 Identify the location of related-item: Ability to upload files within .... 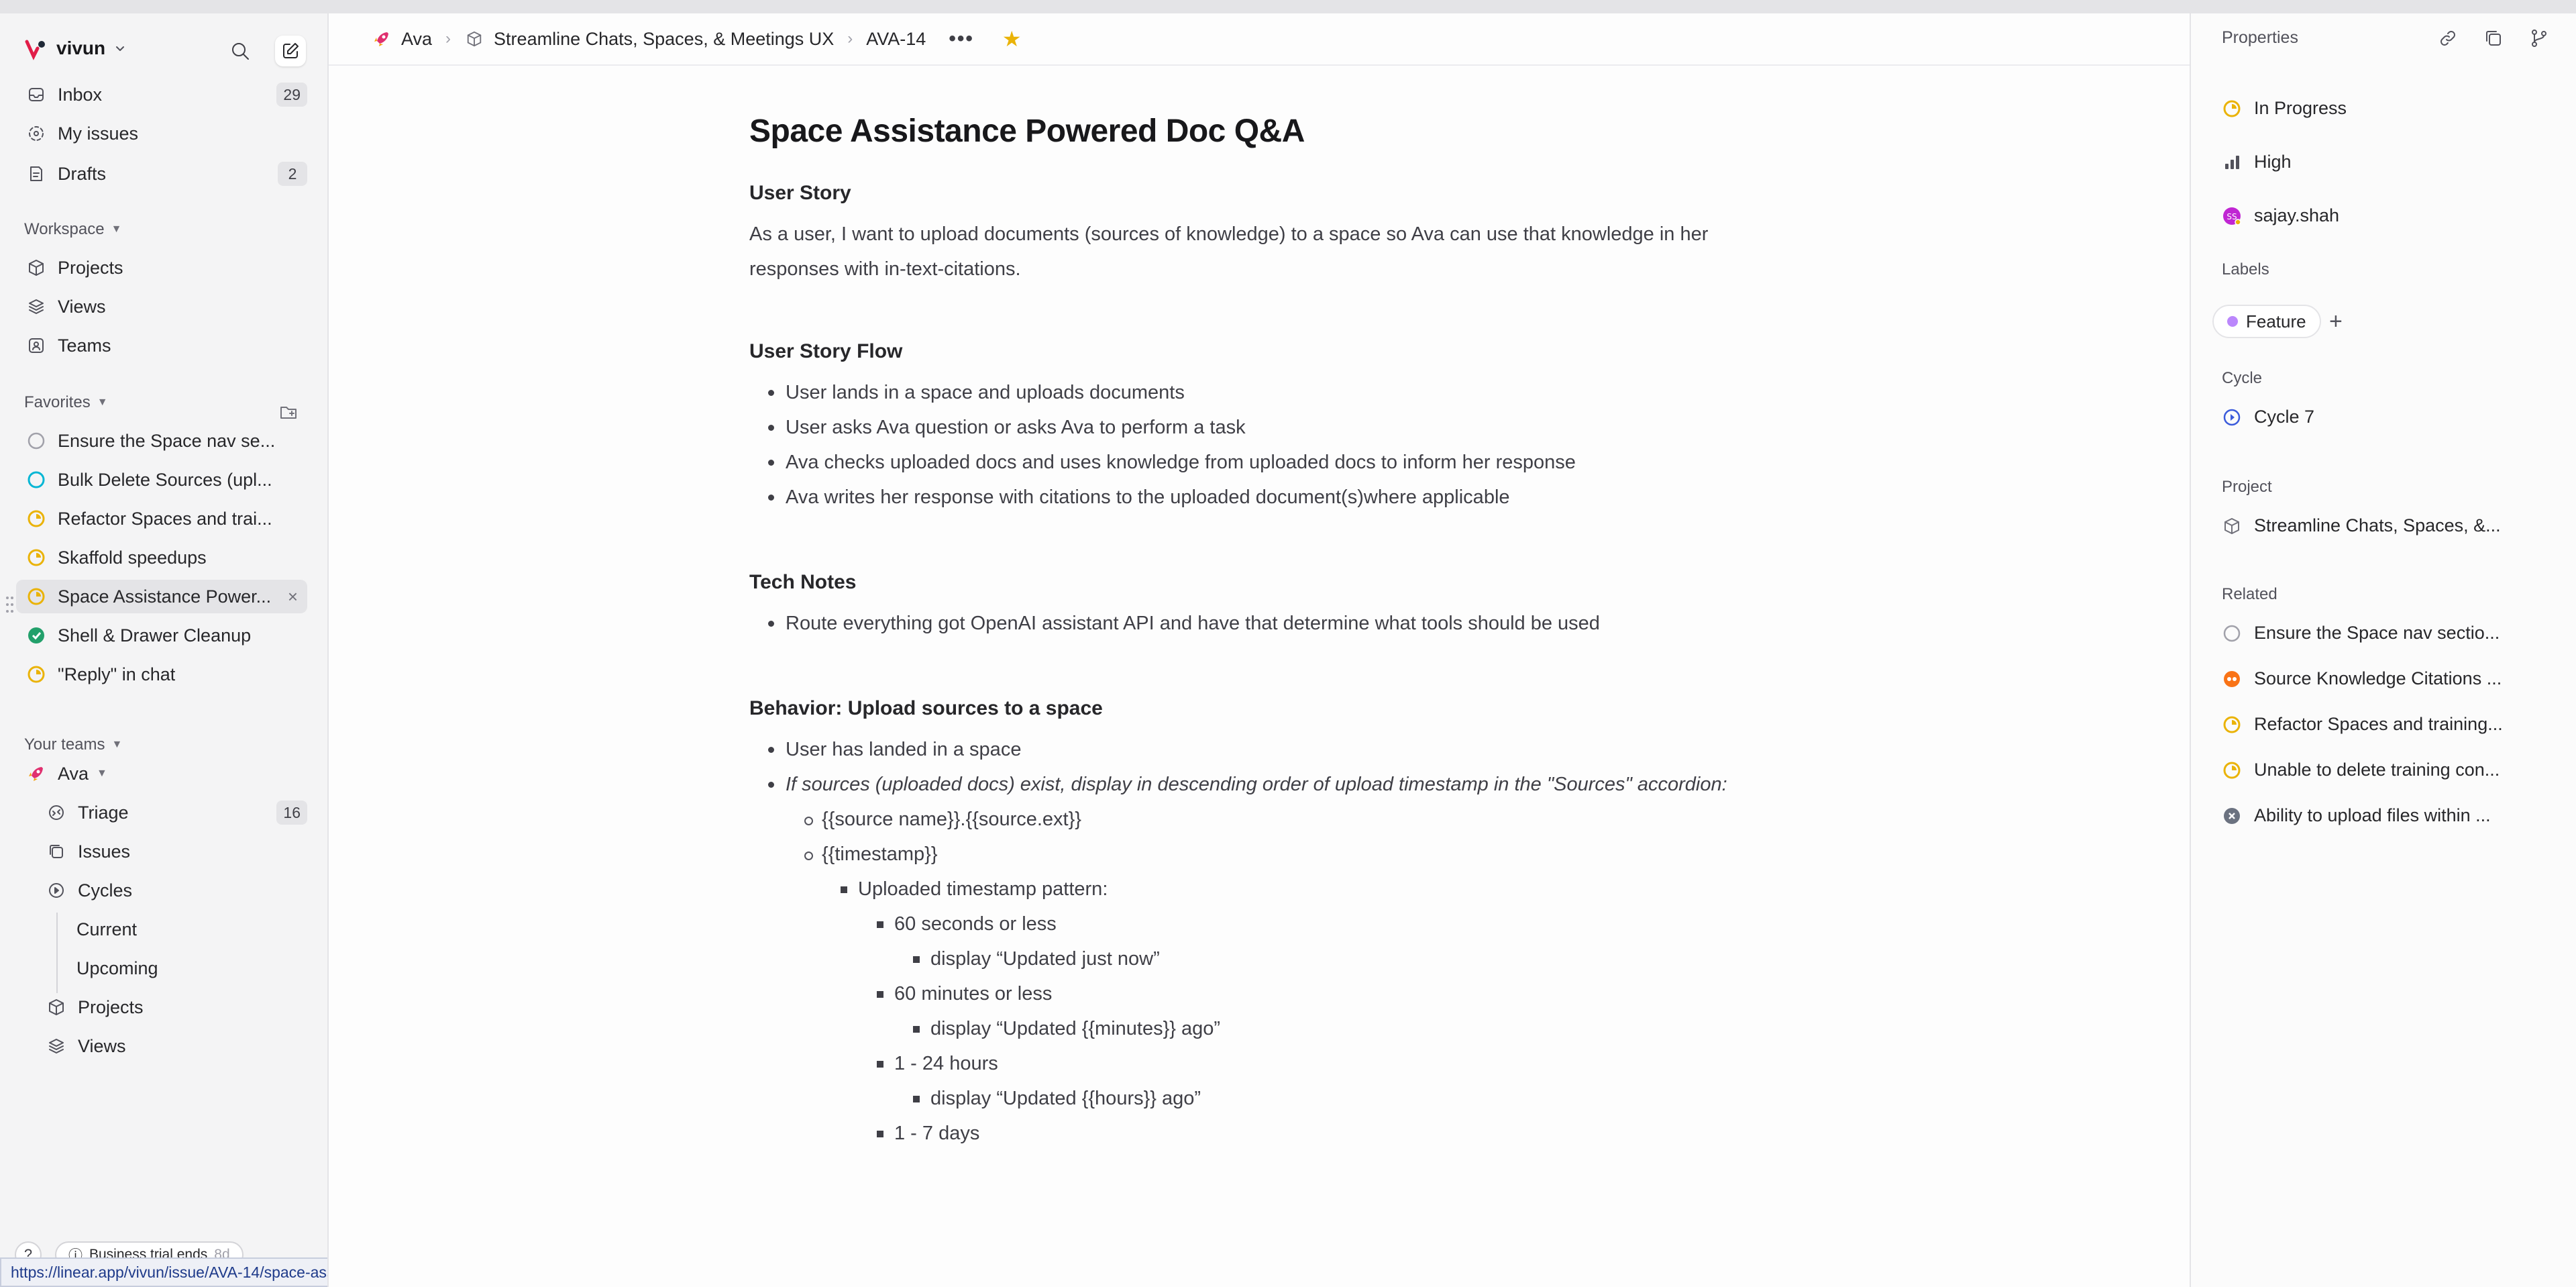
(2356, 815).